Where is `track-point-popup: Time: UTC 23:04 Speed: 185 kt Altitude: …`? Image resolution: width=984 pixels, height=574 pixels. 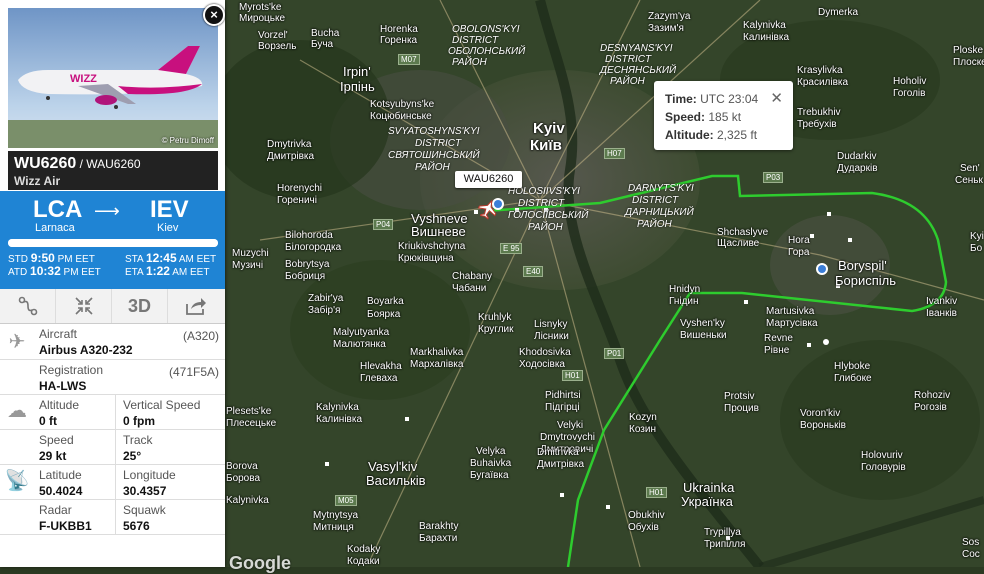 track-point-popup: Time: UTC 23:04 Speed: 185 kt Altitude: … is located at coordinates (723, 115).